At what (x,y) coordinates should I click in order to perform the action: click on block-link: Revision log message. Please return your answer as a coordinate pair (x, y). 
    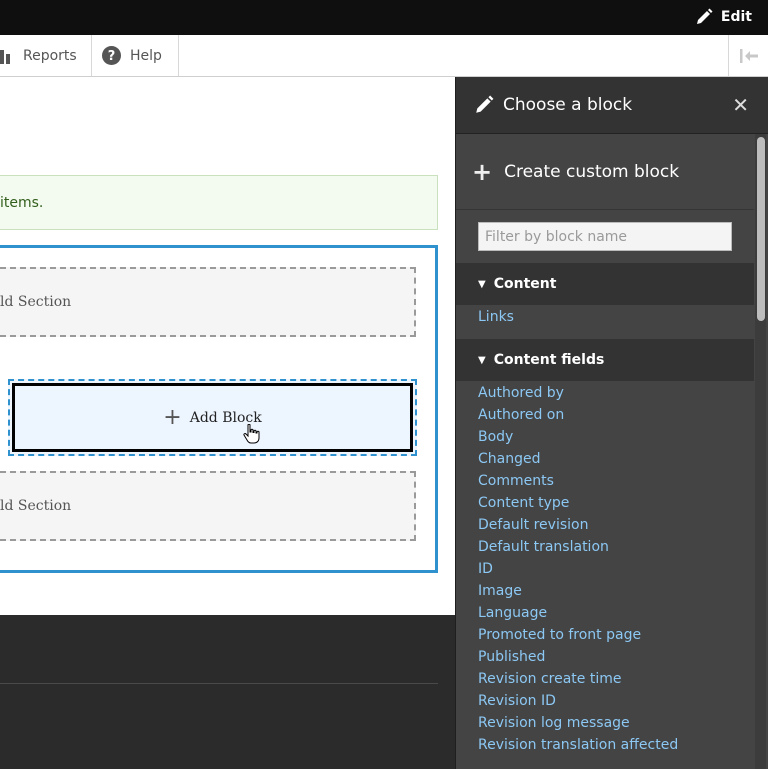
    Looking at the image, I should click on (554, 723).